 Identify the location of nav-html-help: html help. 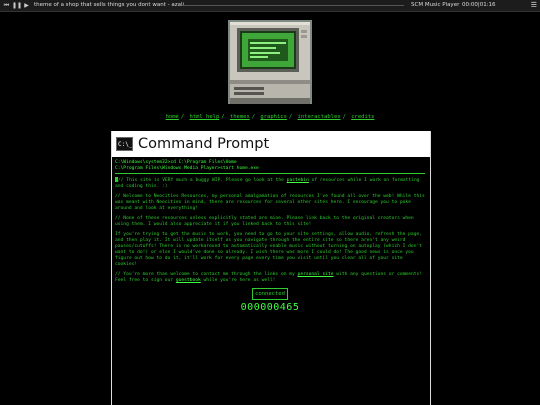
(204, 117).